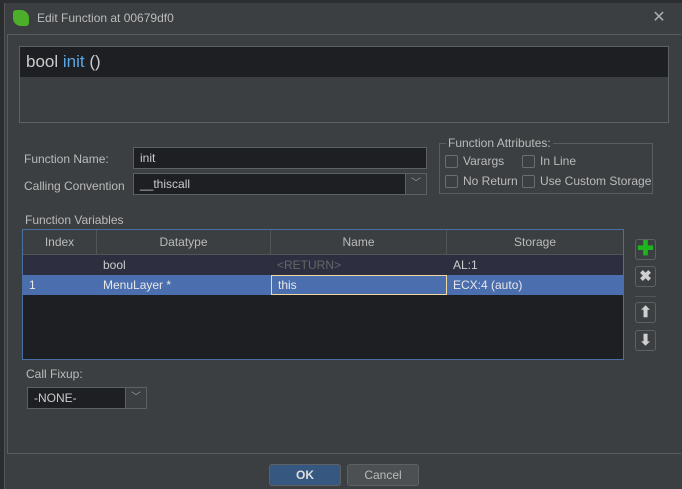 The width and height of the screenshot is (682, 489). I want to click on arrow-up-icon: ⬆, so click(645, 312).